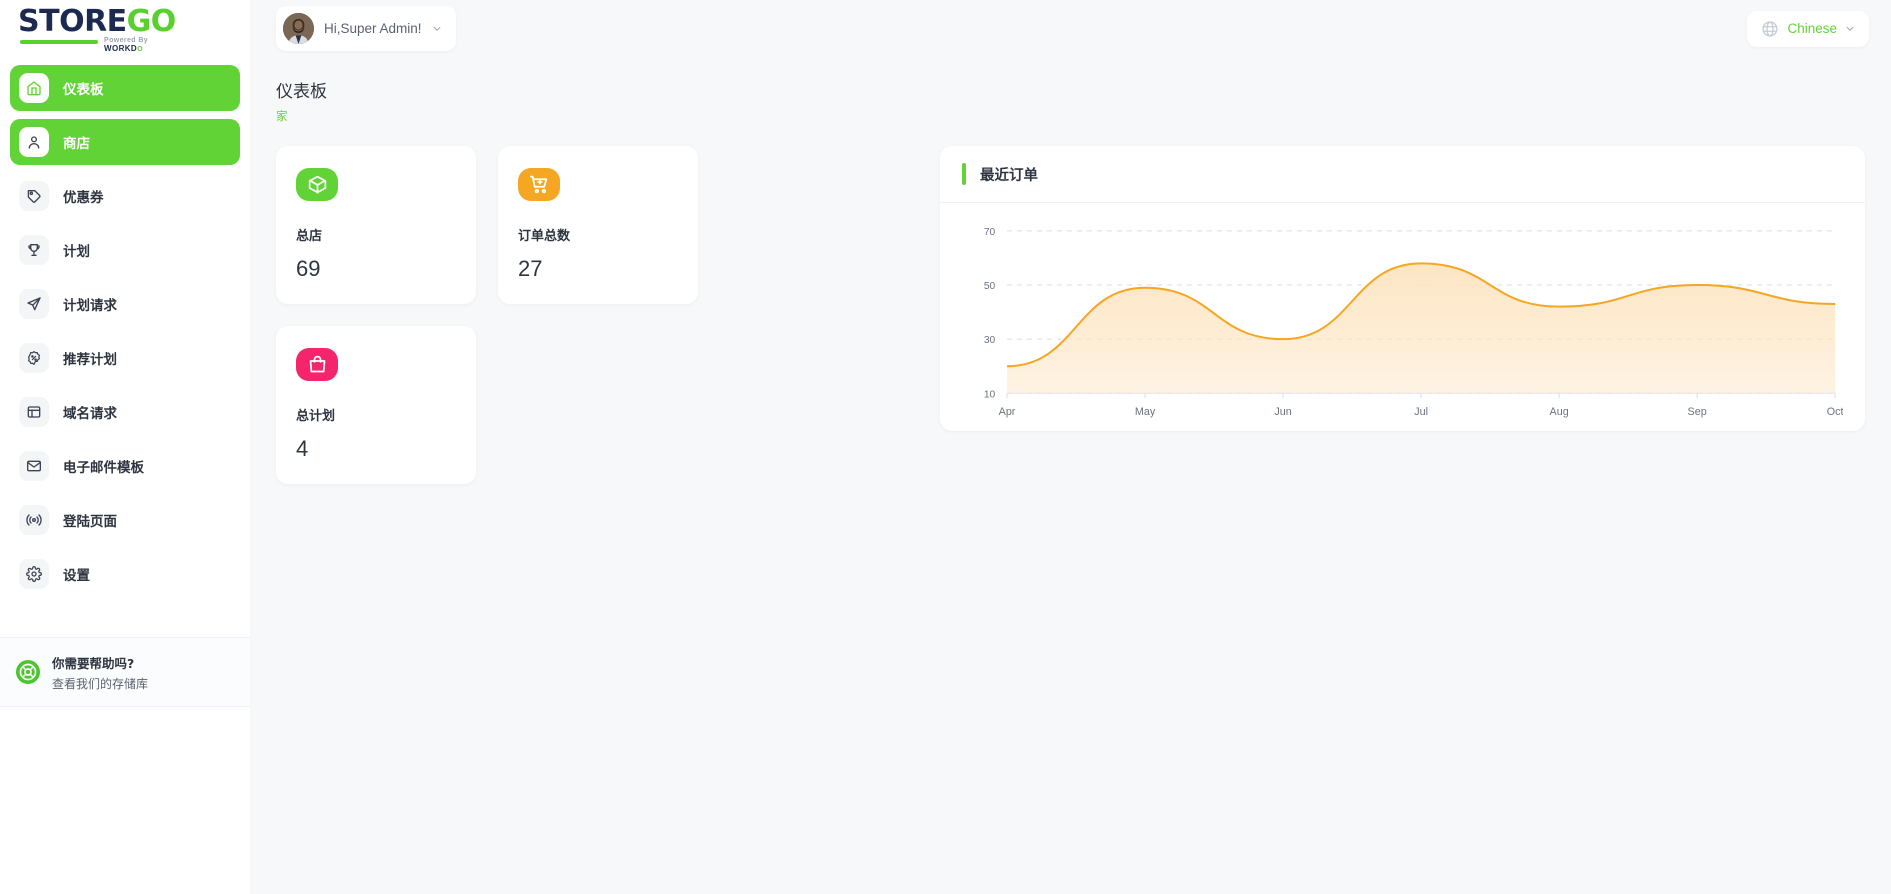 The image size is (1891, 894). What do you see at coordinates (376, 405) in the screenshot?
I see `stat-card-total-plans: 总计划 4` at bounding box center [376, 405].